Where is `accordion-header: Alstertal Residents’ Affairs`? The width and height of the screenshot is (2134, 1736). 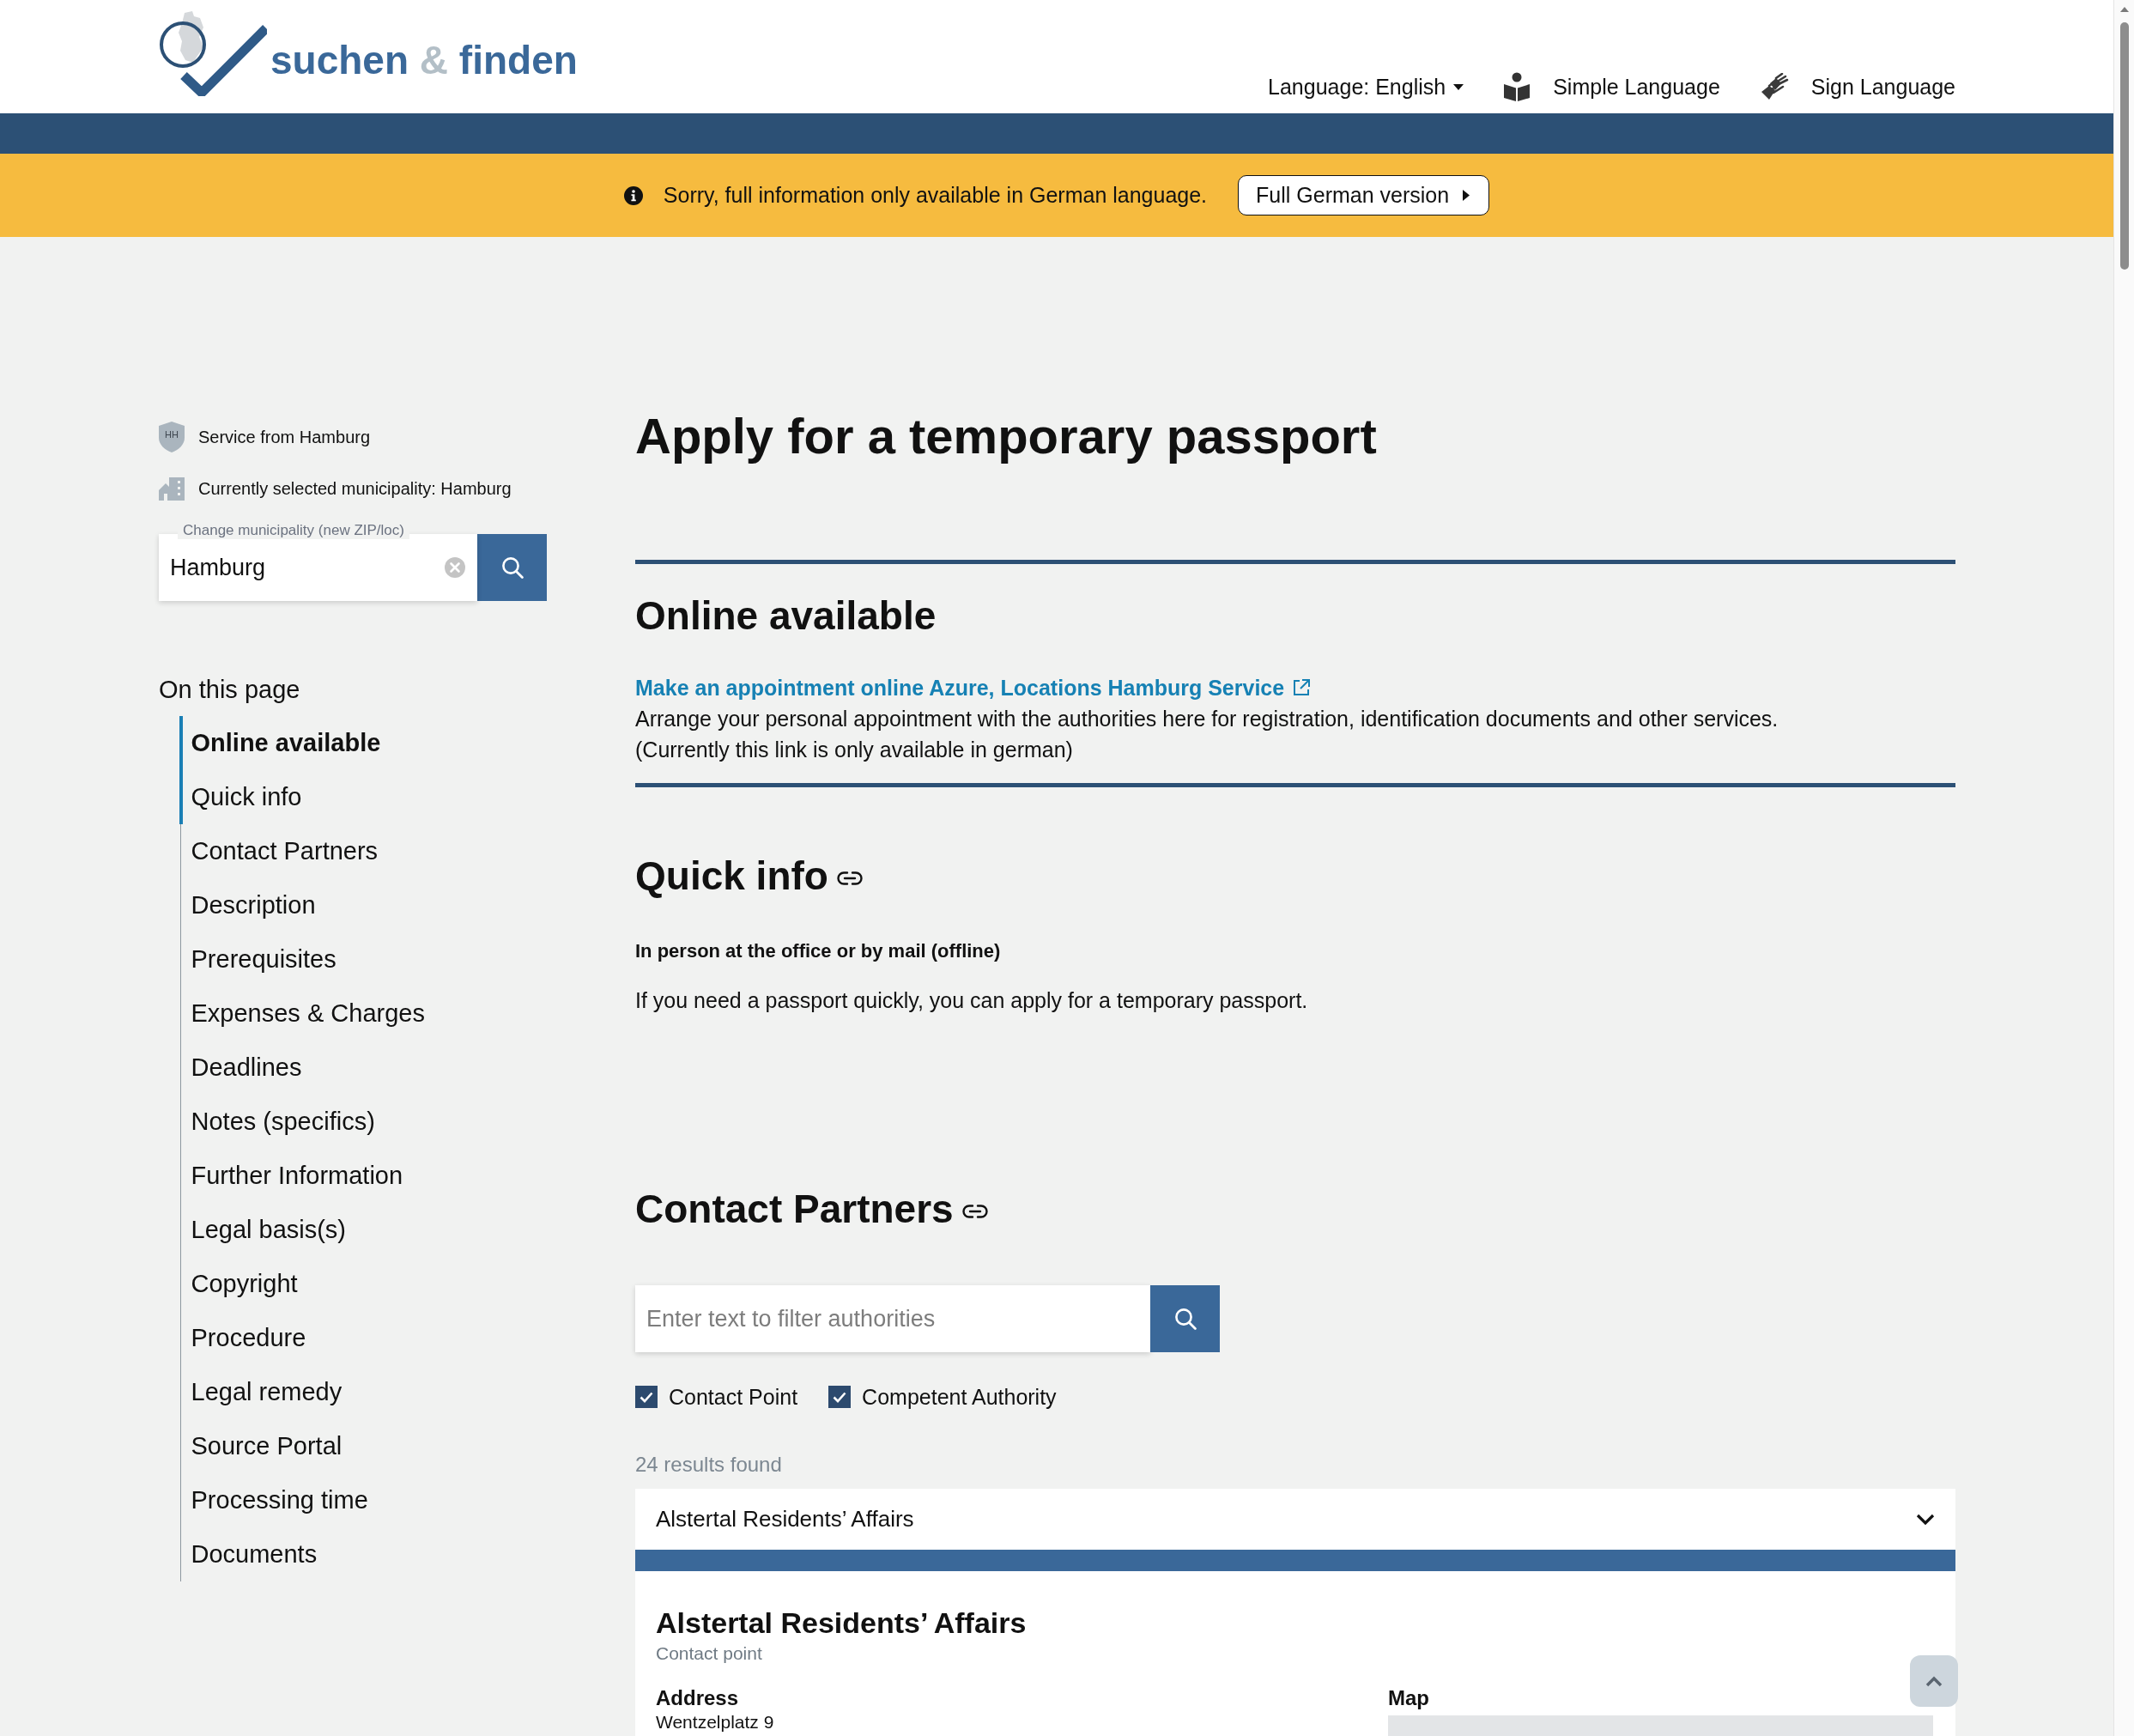 accordion-header: Alstertal Residents’ Affairs is located at coordinates (1295, 1519).